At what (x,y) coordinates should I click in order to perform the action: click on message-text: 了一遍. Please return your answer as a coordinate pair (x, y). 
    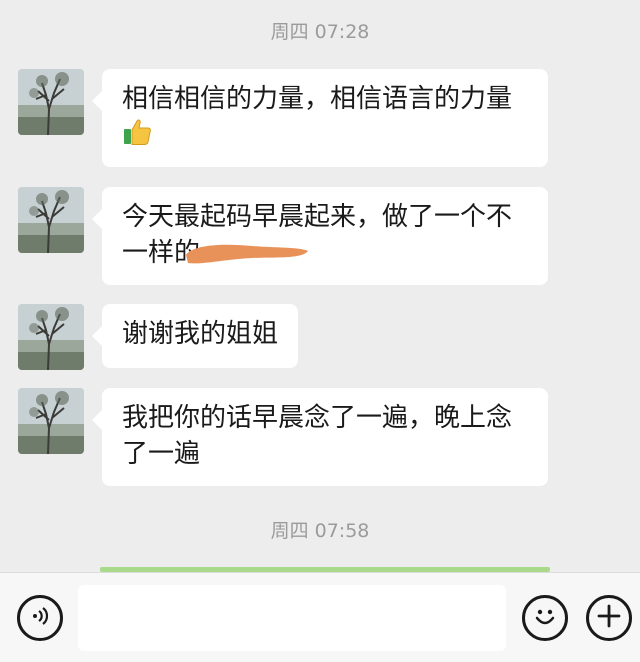
    Looking at the image, I should click on (161, 454).